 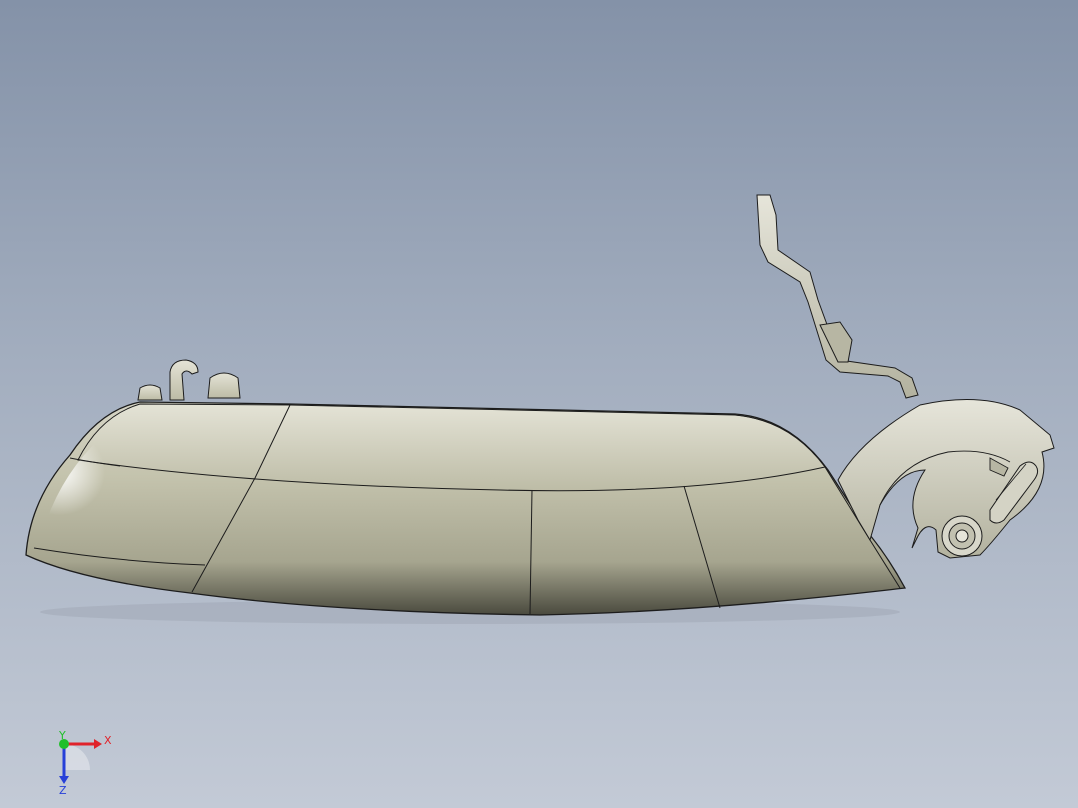 I want to click on coordinate-triad: X Y Z, so click(x=85, y=759).